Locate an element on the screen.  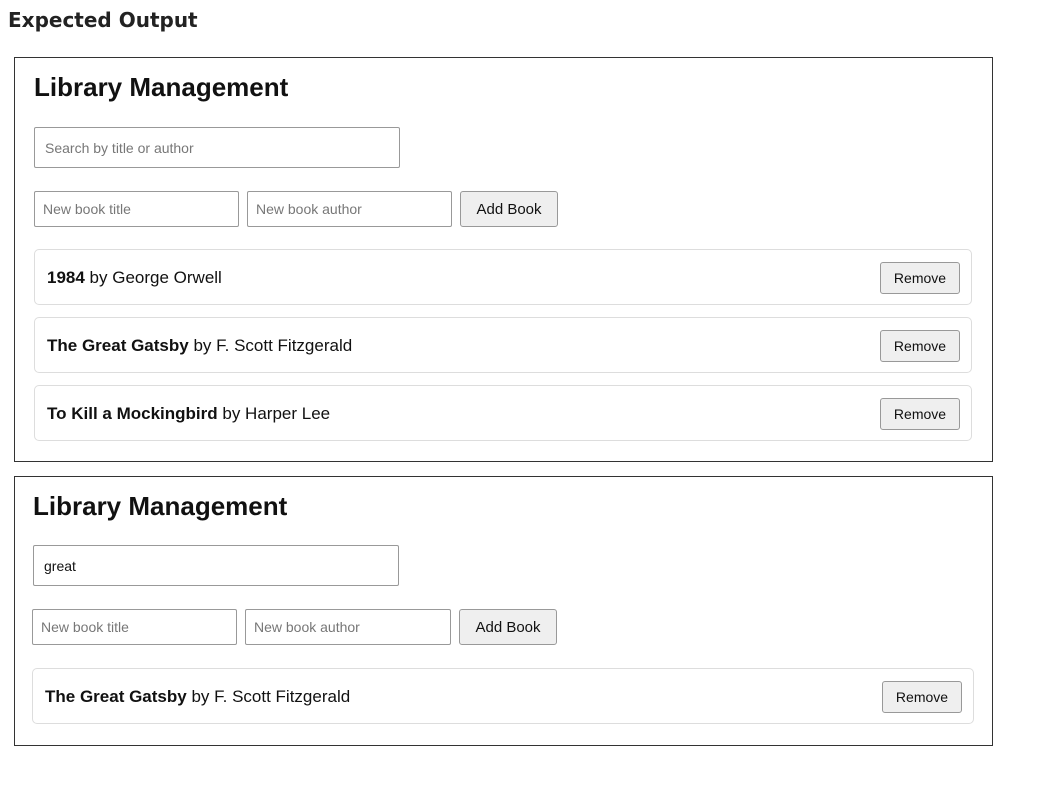
book-entry-text: 1984 by George Orwell is located at coordinates (134, 278).